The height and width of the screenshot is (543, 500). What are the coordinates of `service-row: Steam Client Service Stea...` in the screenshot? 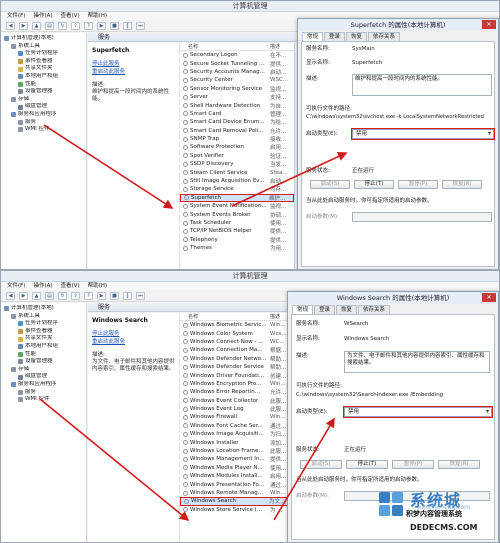 It's located at (237, 172).